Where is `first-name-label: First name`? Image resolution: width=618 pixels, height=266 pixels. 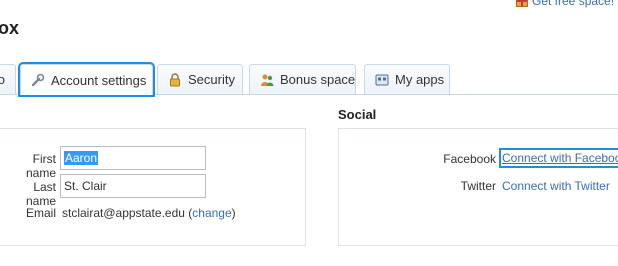 first-name-label: First name is located at coordinates (40, 166).